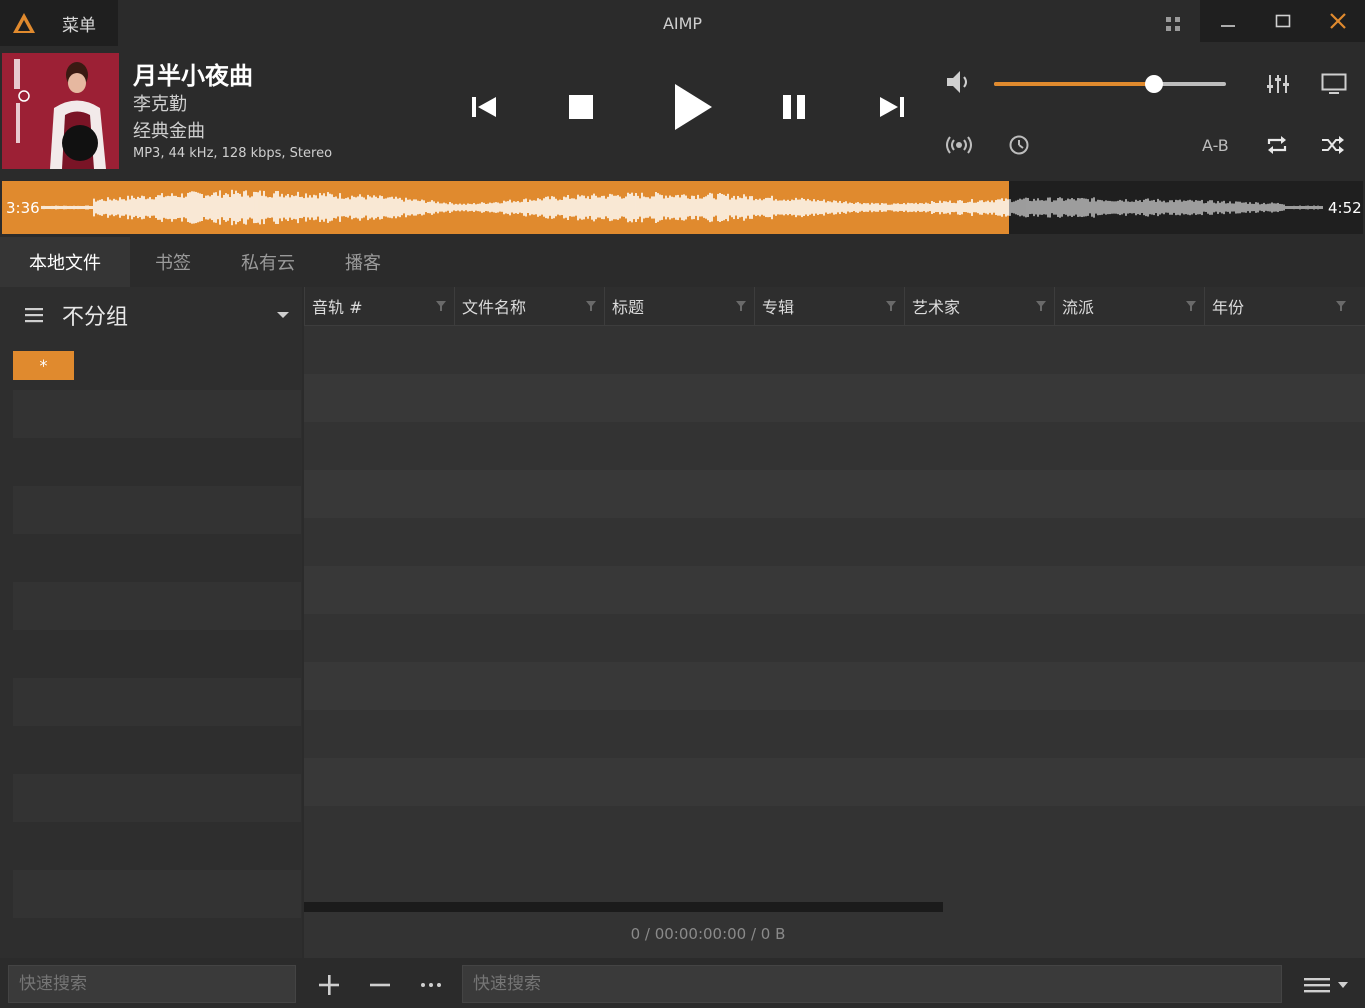 The width and height of the screenshot is (1365, 1008). I want to click on grouping-selector: 不分组, so click(151, 315).